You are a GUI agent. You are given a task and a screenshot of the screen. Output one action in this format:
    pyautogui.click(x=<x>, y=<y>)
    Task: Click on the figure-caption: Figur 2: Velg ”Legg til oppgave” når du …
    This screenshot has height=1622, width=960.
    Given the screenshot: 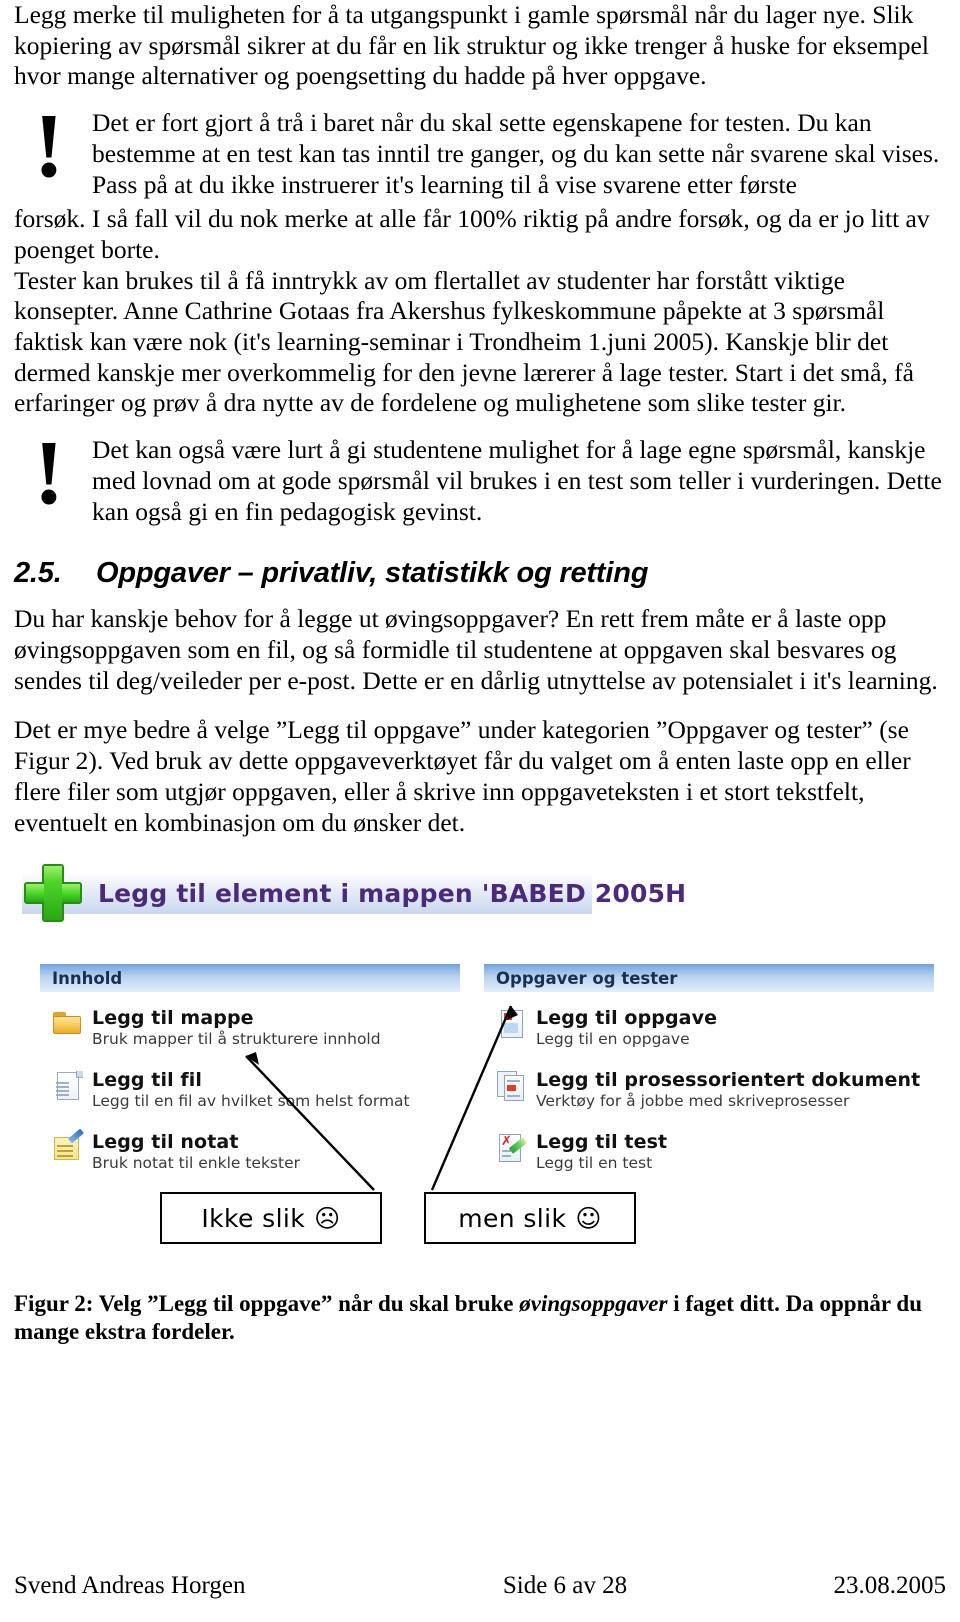 What is the action you would take?
    pyautogui.click(x=480, y=1318)
    